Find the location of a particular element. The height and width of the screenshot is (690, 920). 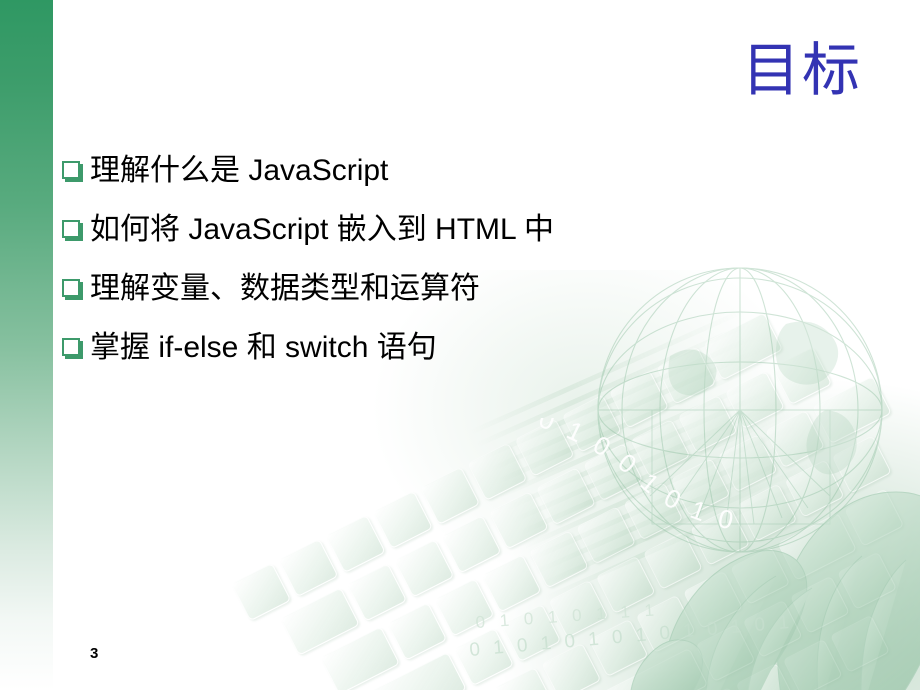

list-item-label: 理解变量、数据类型和运算符 is located at coordinates (285, 288).